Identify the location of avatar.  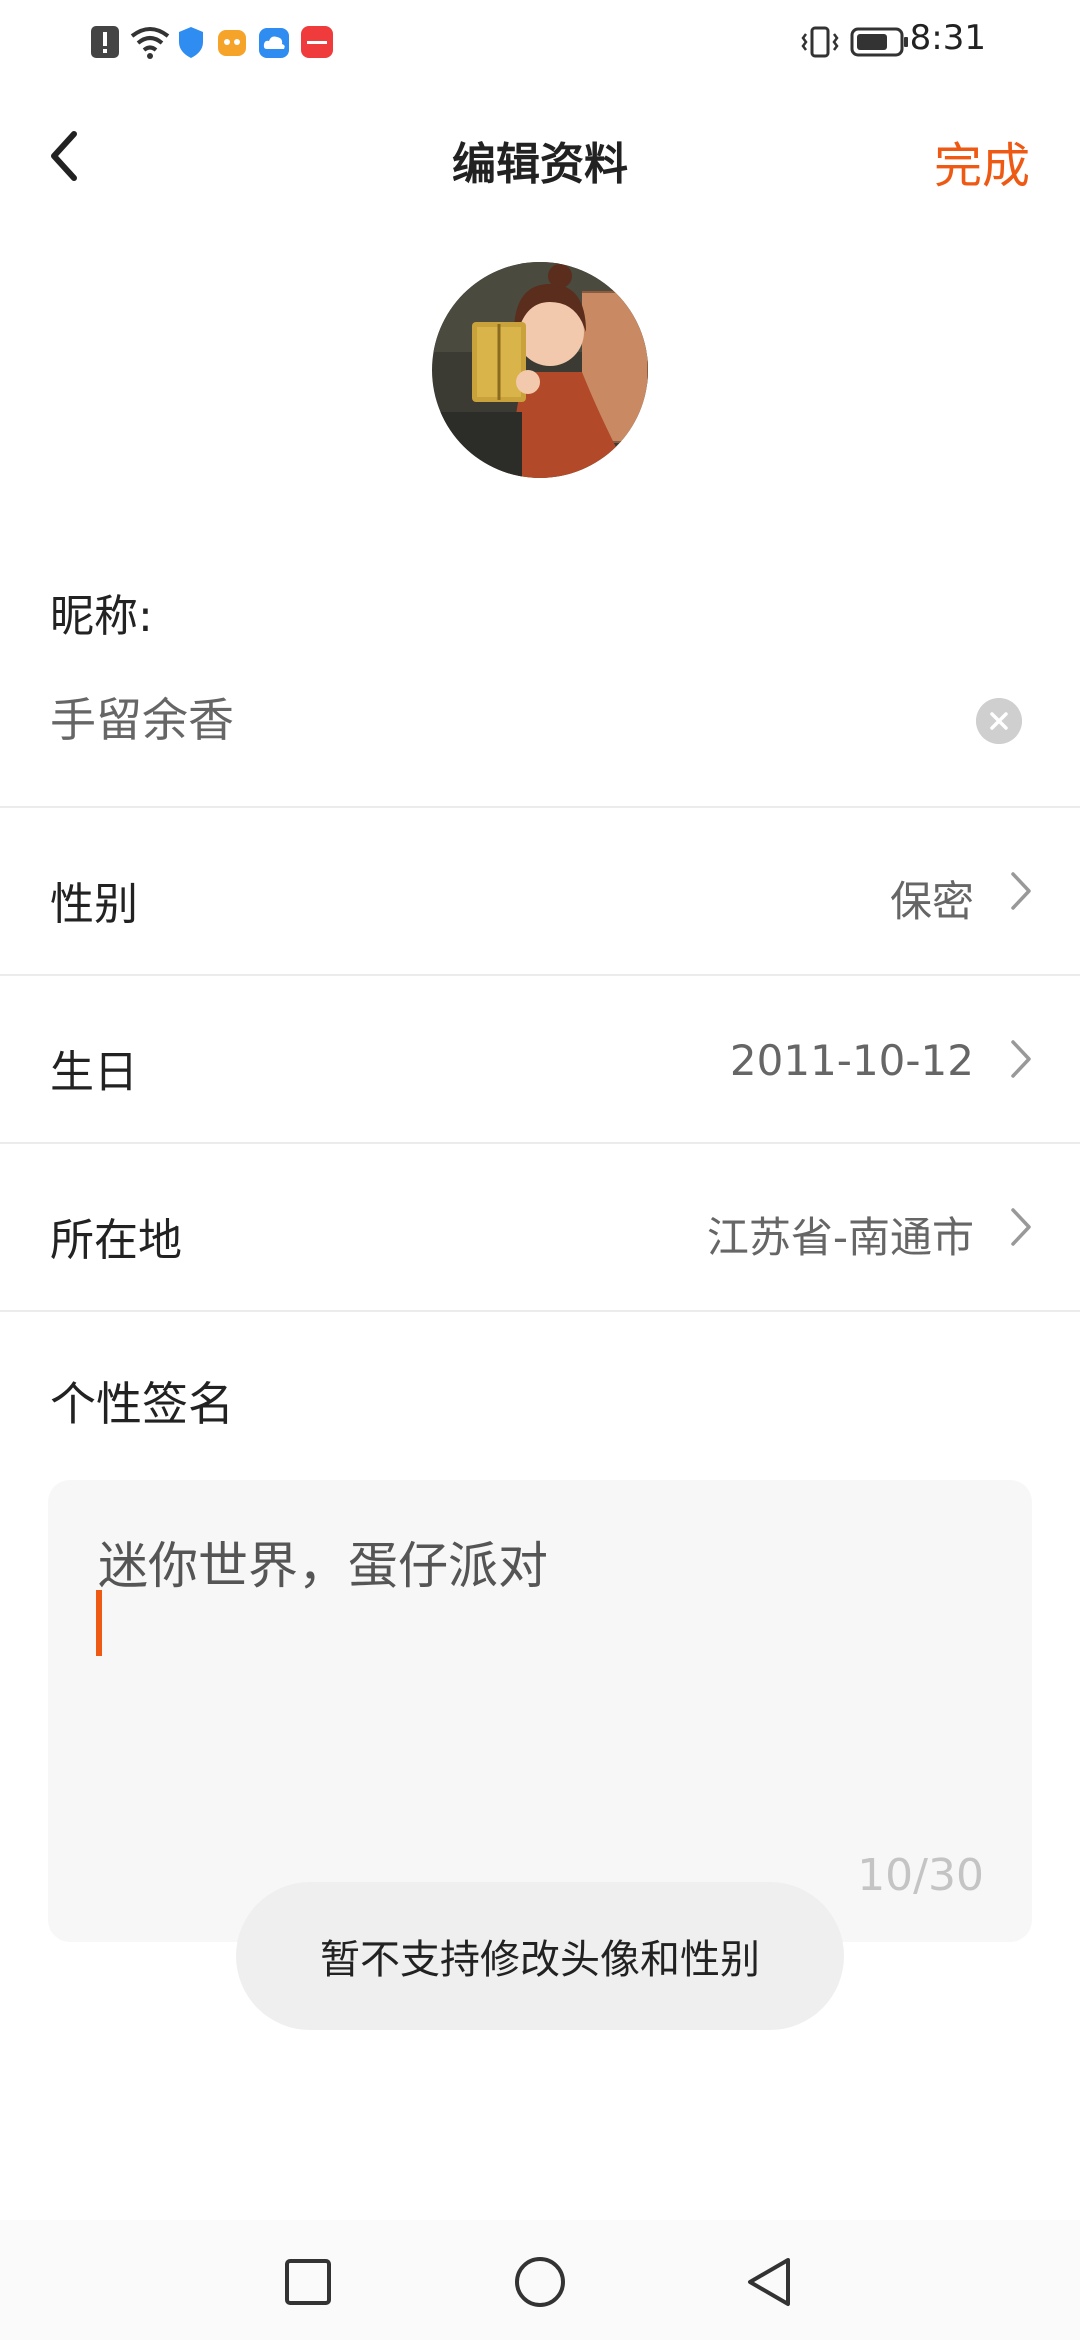
(540, 370).